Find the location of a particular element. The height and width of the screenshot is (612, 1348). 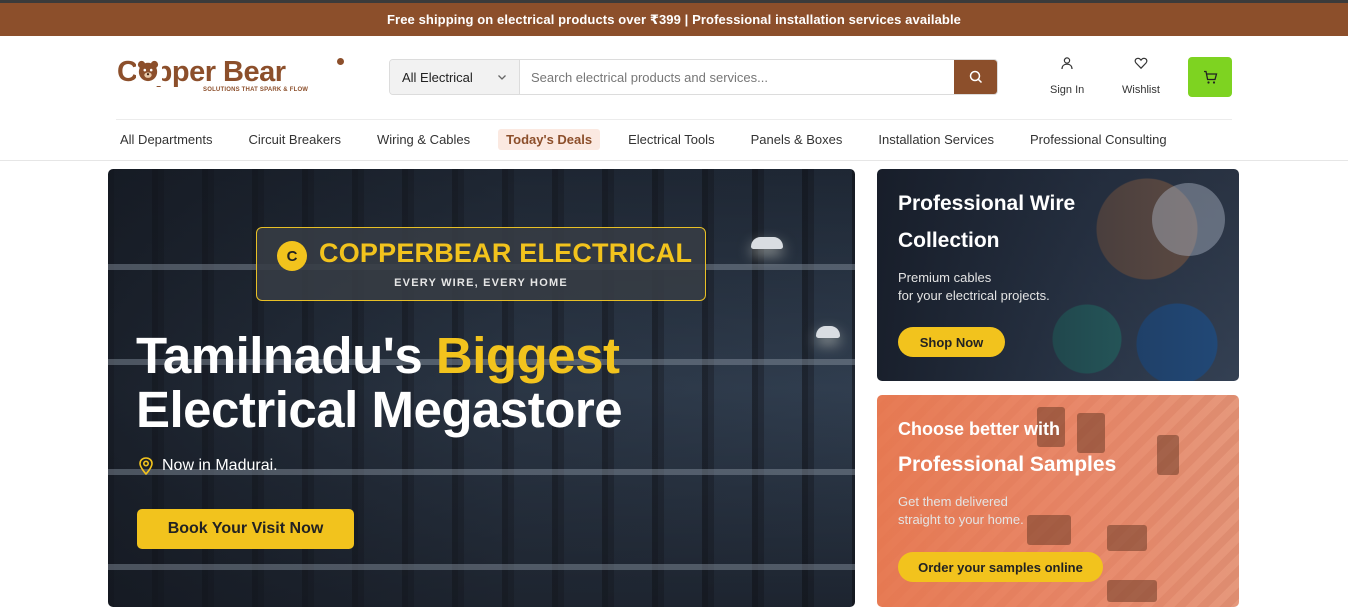

nav-item-electrical-tools: Electrical Tools is located at coordinates (671, 139).